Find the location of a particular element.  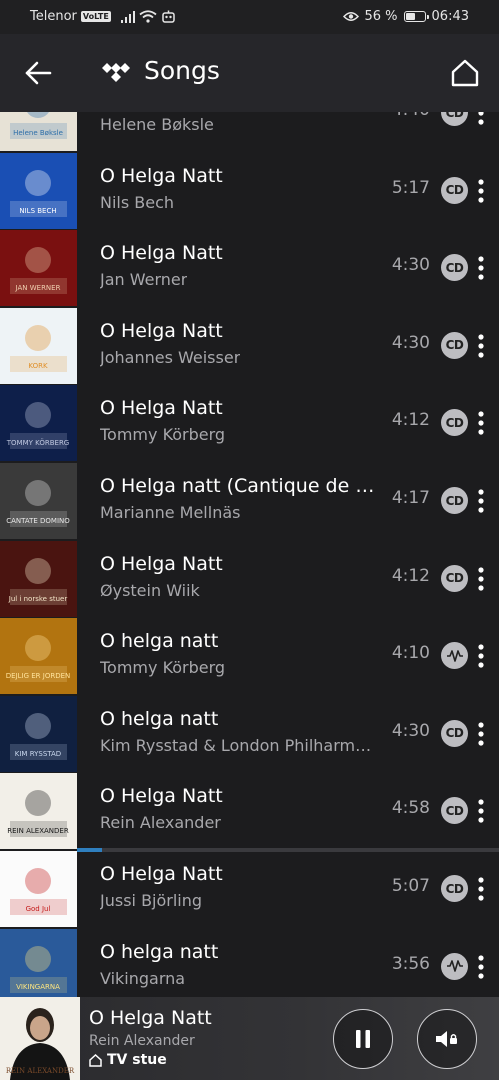

album-art-label: Jul i norske stuer is located at coordinates (38, 599).